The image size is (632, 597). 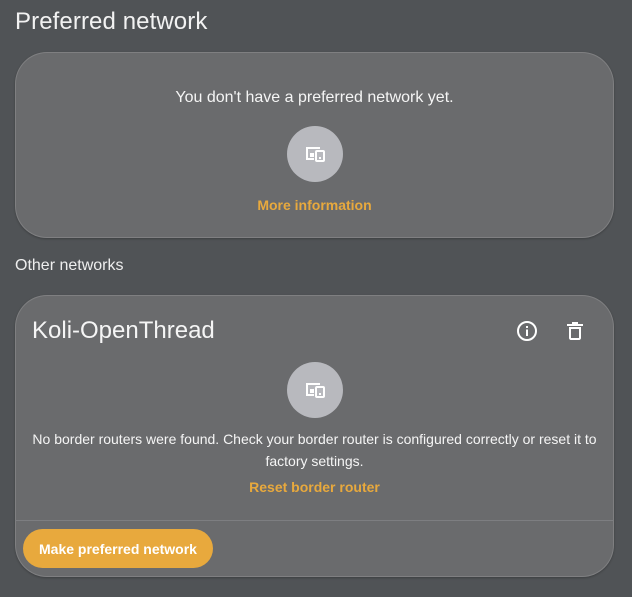 I want to click on info-icon, so click(x=527, y=331).